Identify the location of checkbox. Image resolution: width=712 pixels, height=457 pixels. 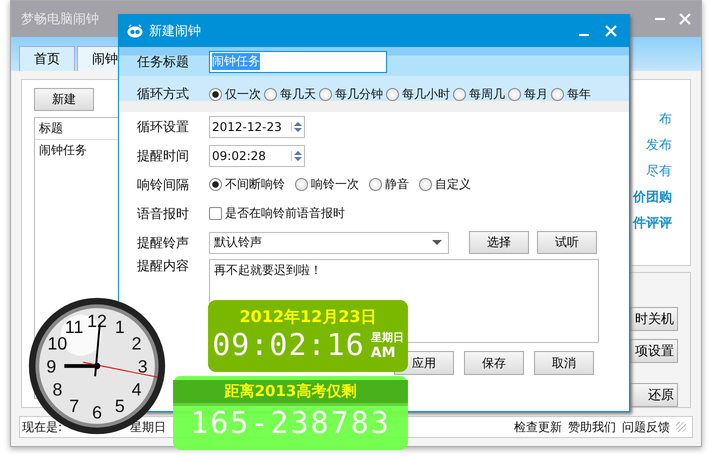
(215, 213).